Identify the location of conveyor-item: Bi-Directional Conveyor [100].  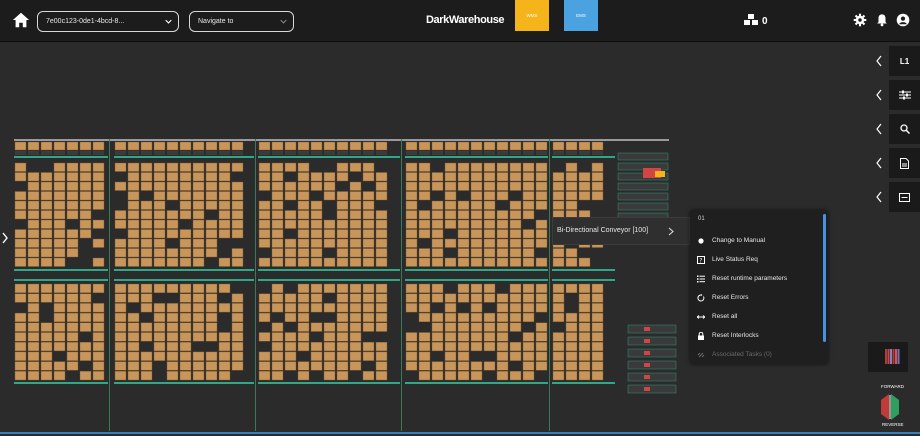
(621, 231).